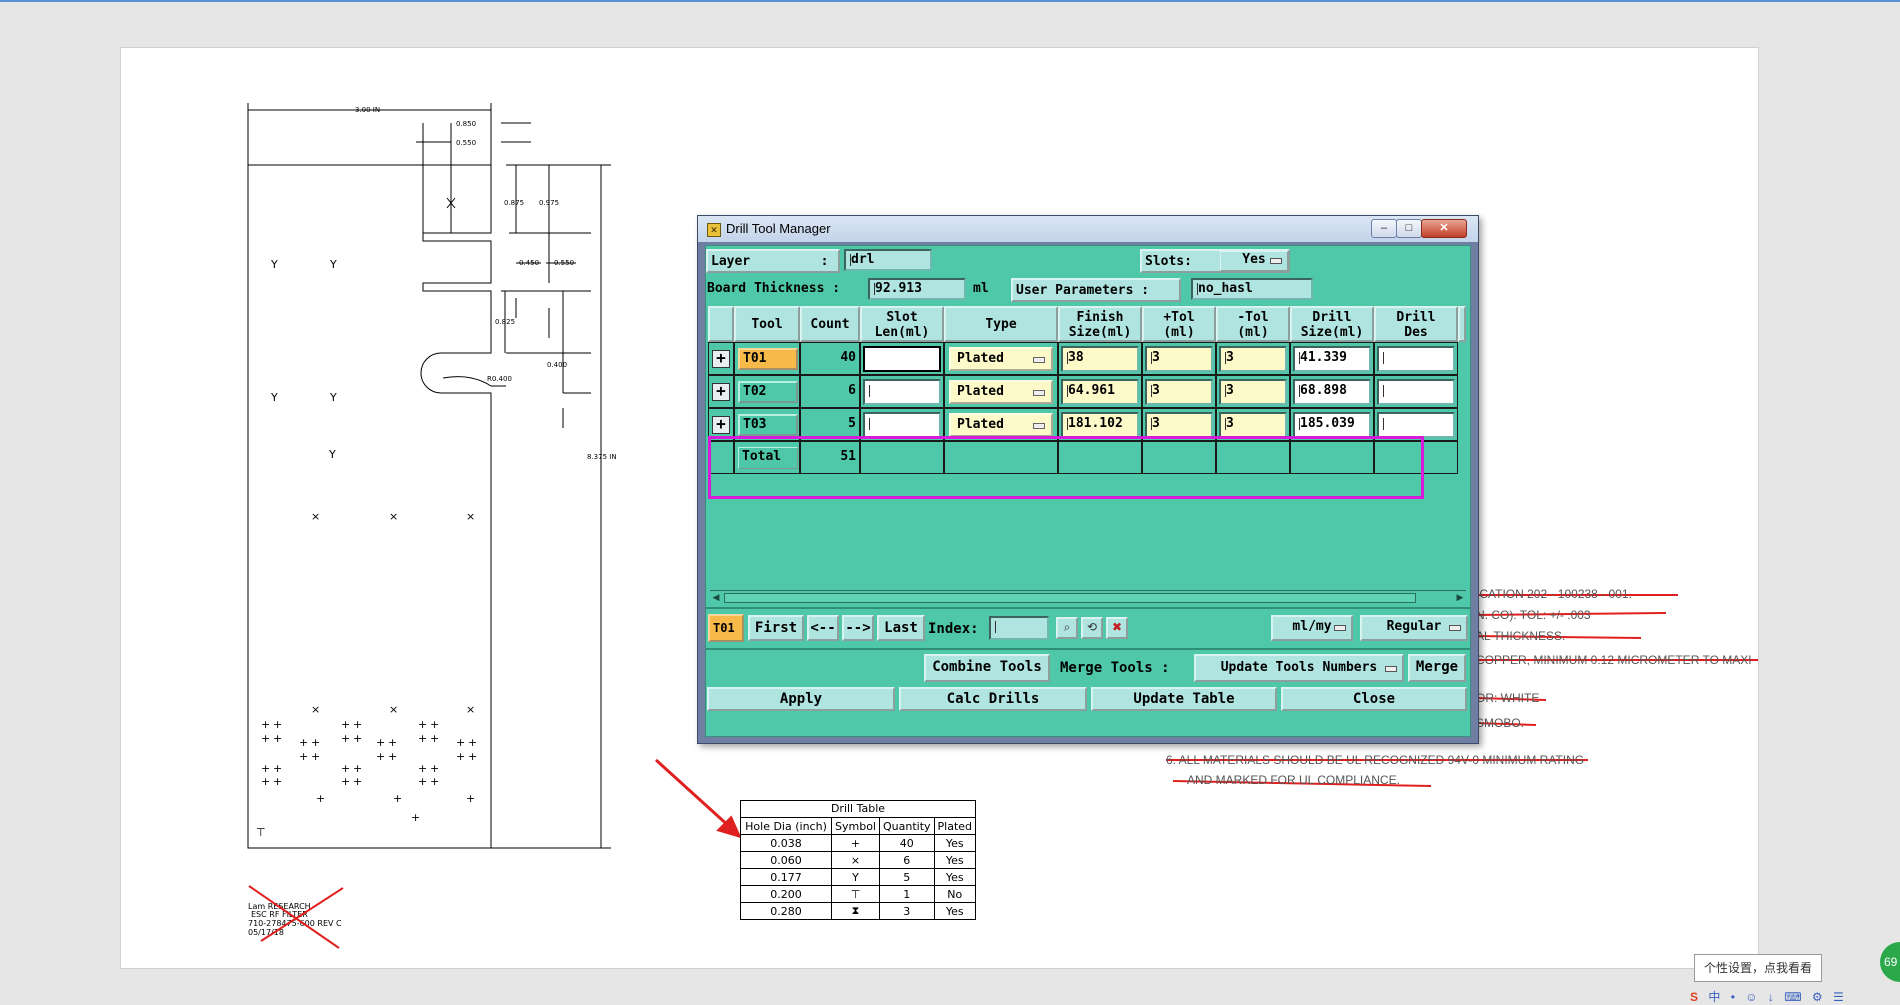 The image size is (1900, 1005). Describe the element at coordinates (823, 628) in the screenshot. I see `prev-button: <--` at that location.